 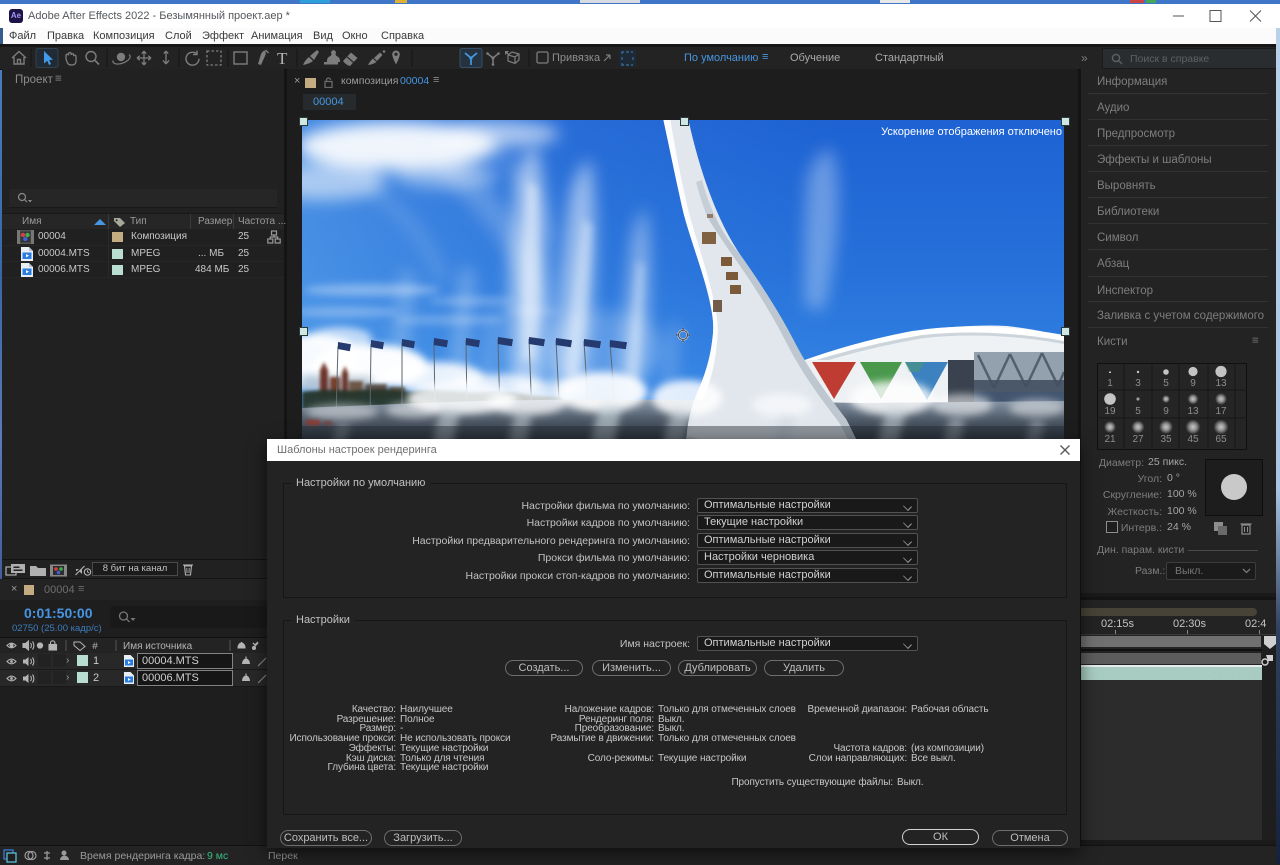 I want to click on svg-text: 21, so click(x=1110, y=439).